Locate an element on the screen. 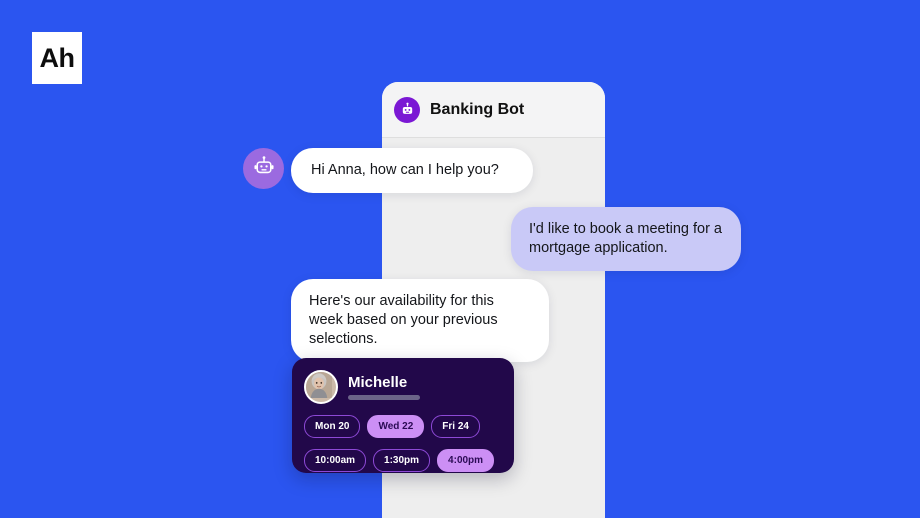  date-chip-mon: Mon 20 is located at coordinates (332, 426).